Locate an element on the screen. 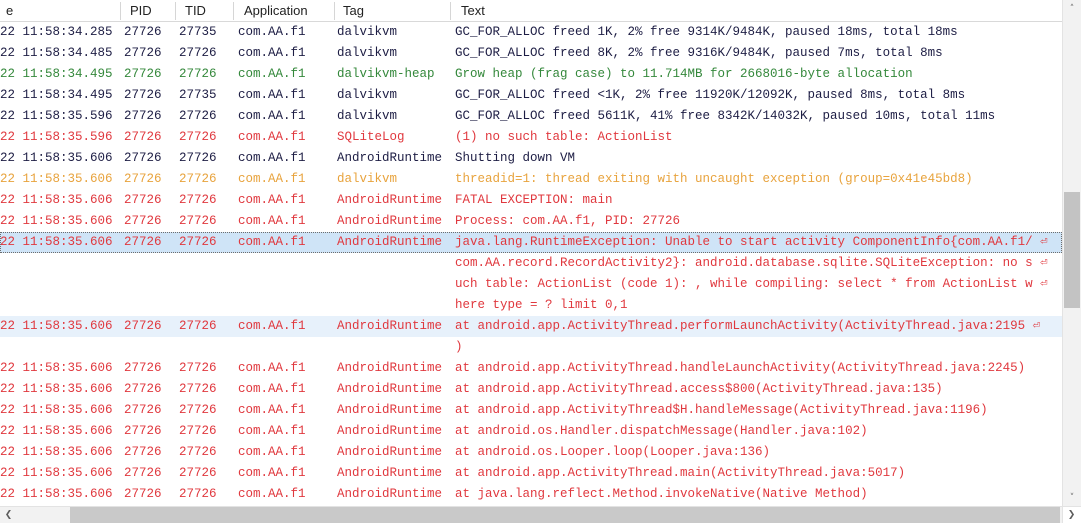 Image resolution: width=1081 pixels, height=523 pixels. log-cell-tag: dalvikvm-heap is located at coordinates (386, 74).